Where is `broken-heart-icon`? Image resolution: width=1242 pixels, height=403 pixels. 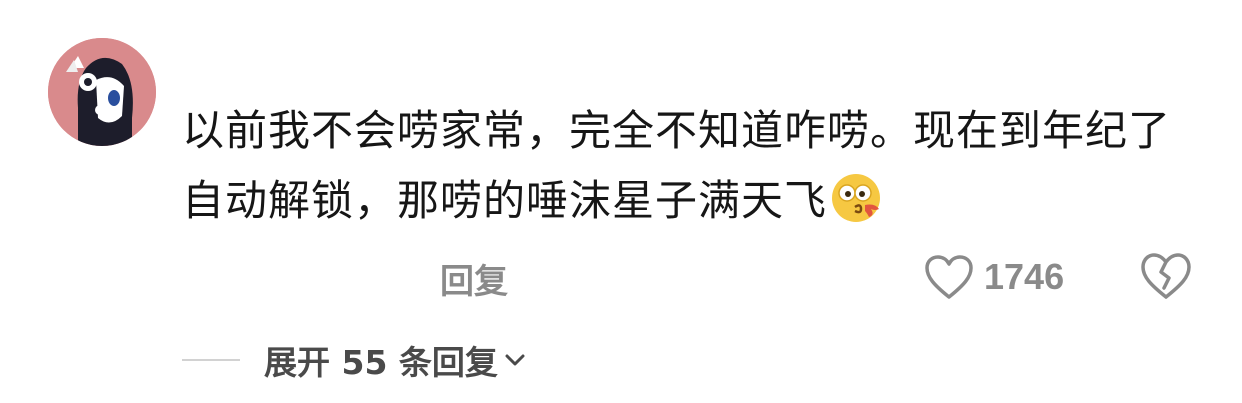
broken-heart-icon is located at coordinates (1166, 276).